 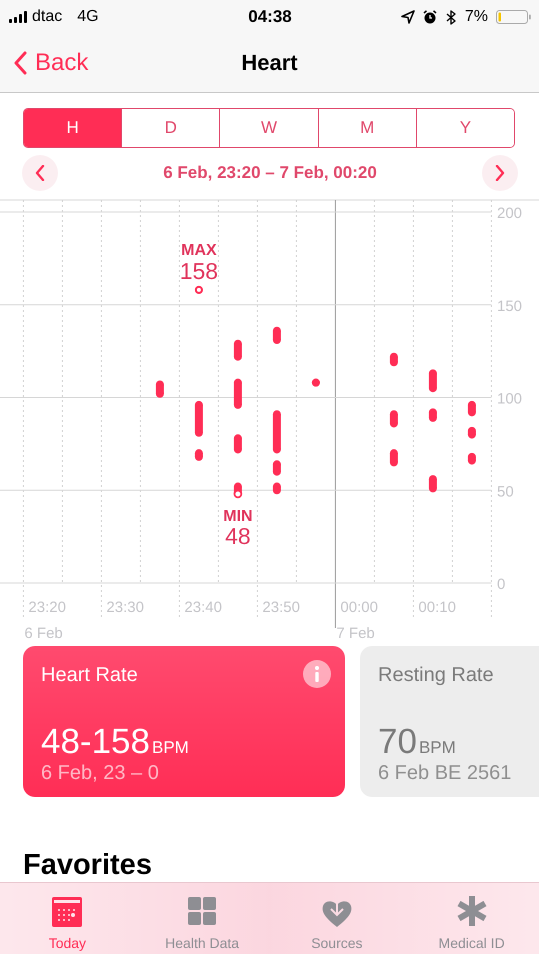 What do you see at coordinates (509, 399) in the screenshot?
I see `axis-label: 100` at bounding box center [509, 399].